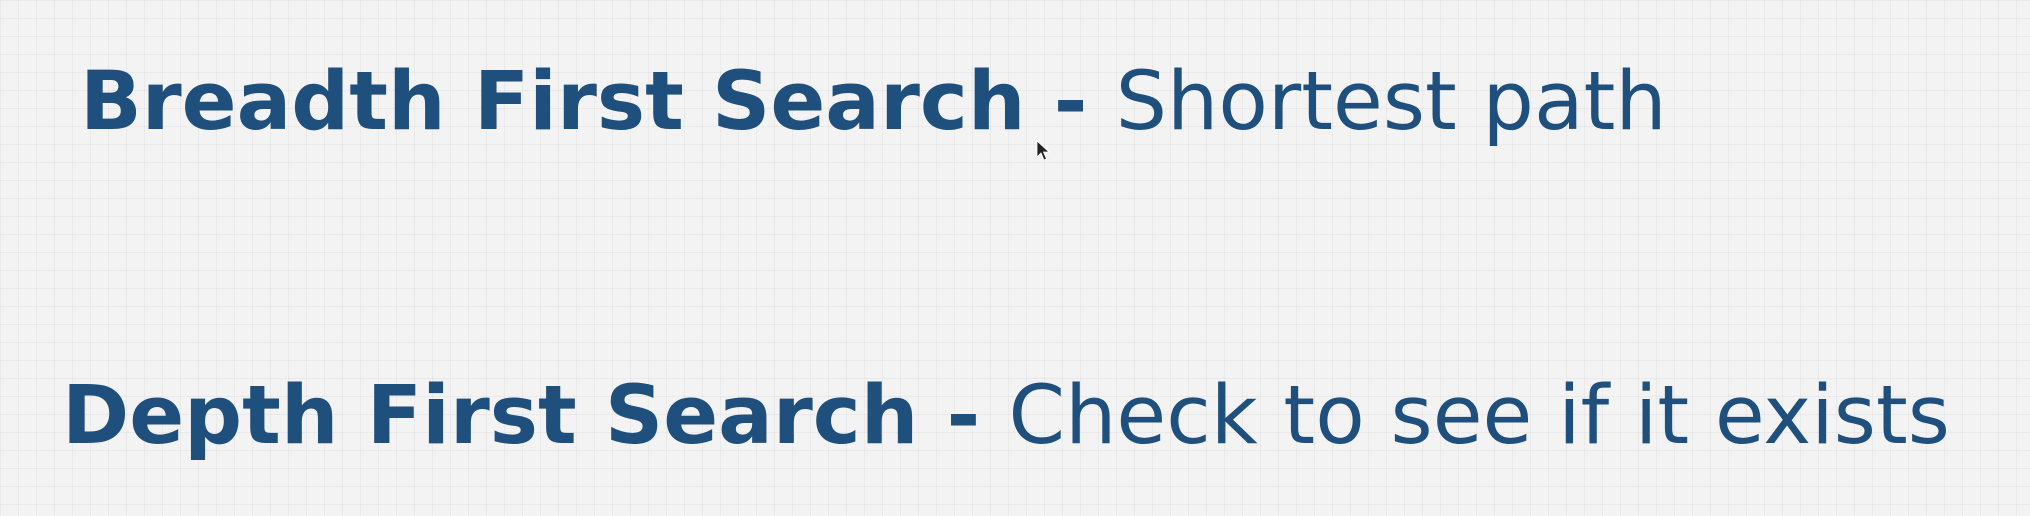 The height and width of the screenshot is (516, 2030). Describe the element at coordinates (553, 102) in the screenshot. I see `bfs-term: Breadth First Search` at that location.